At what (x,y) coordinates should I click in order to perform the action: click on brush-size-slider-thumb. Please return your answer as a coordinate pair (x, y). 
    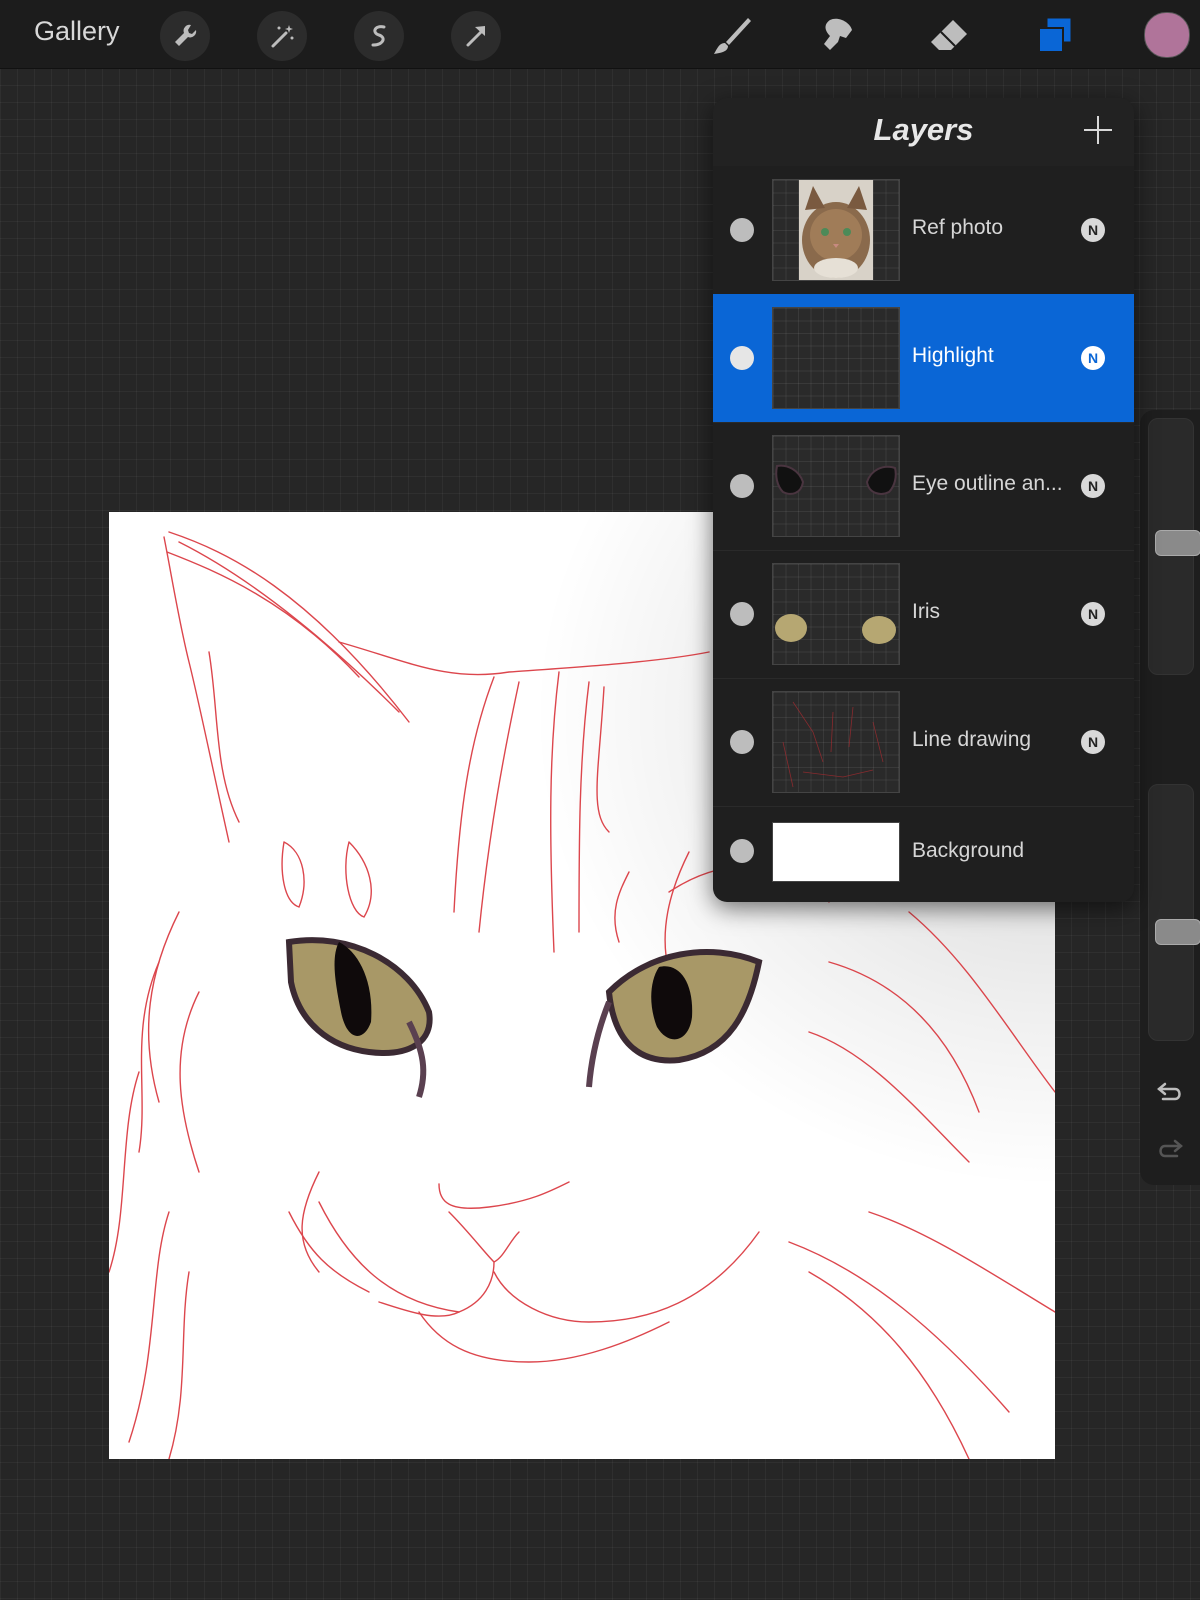
    Looking at the image, I should click on (1177, 543).